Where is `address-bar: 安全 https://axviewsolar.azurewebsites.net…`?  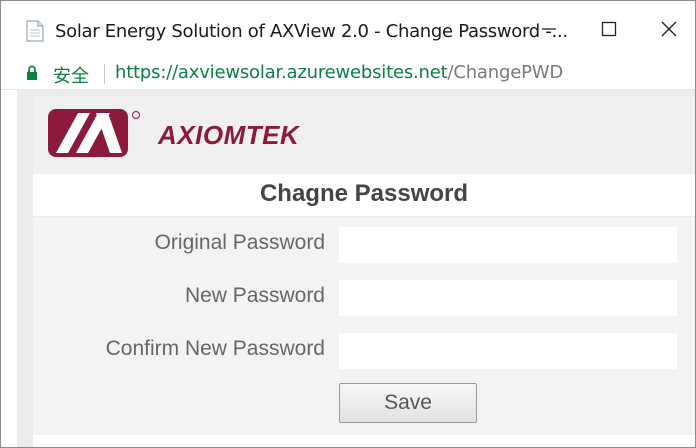
address-bar: 安全 https://axviewsolar.azurewebsites.net… is located at coordinates (348, 74).